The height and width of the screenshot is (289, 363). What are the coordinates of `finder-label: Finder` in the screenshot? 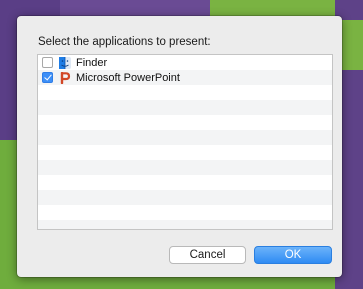 It's located at (92, 62).